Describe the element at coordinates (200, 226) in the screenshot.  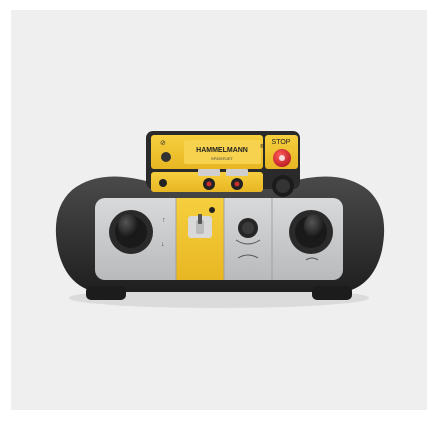
I see `toggle-switch-icon` at that location.